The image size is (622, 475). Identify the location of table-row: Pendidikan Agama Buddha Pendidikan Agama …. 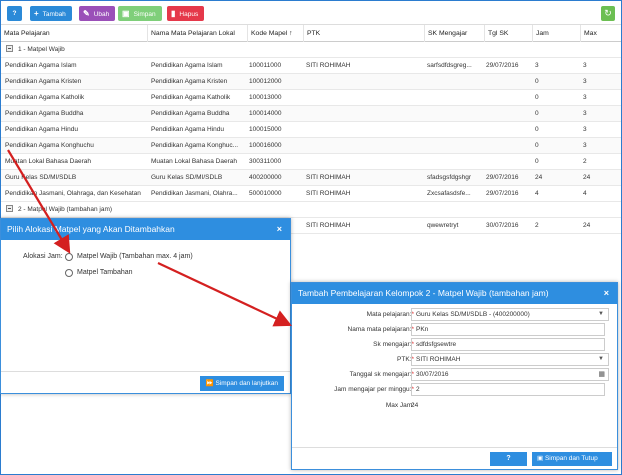
(311, 114).